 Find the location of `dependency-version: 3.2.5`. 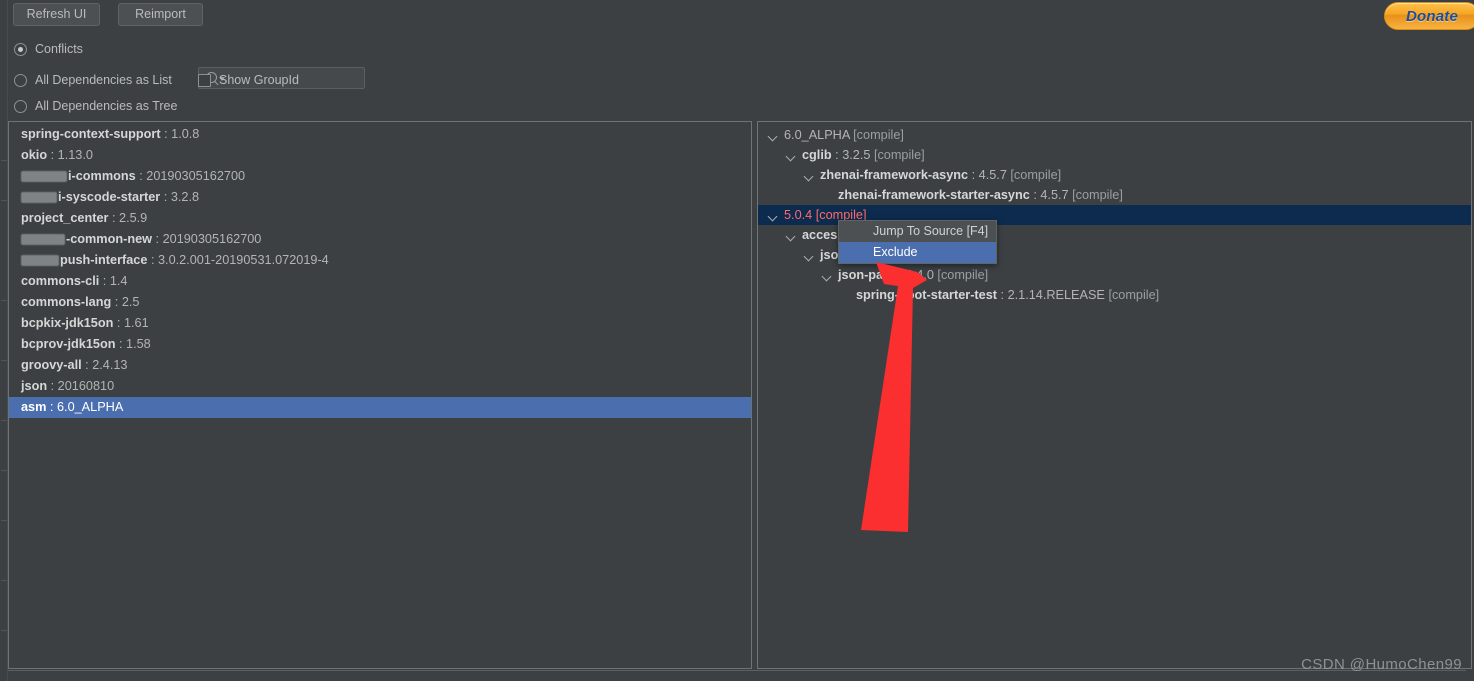

dependency-version: 3.2.5 is located at coordinates (856, 155).